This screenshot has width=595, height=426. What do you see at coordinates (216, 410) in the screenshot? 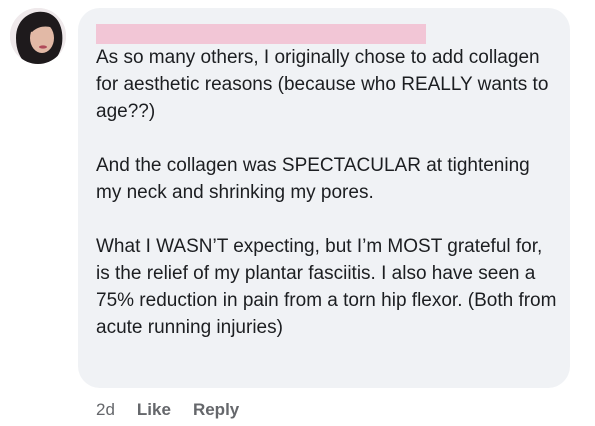
I see `reply-button: Reply` at bounding box center [216, 410].